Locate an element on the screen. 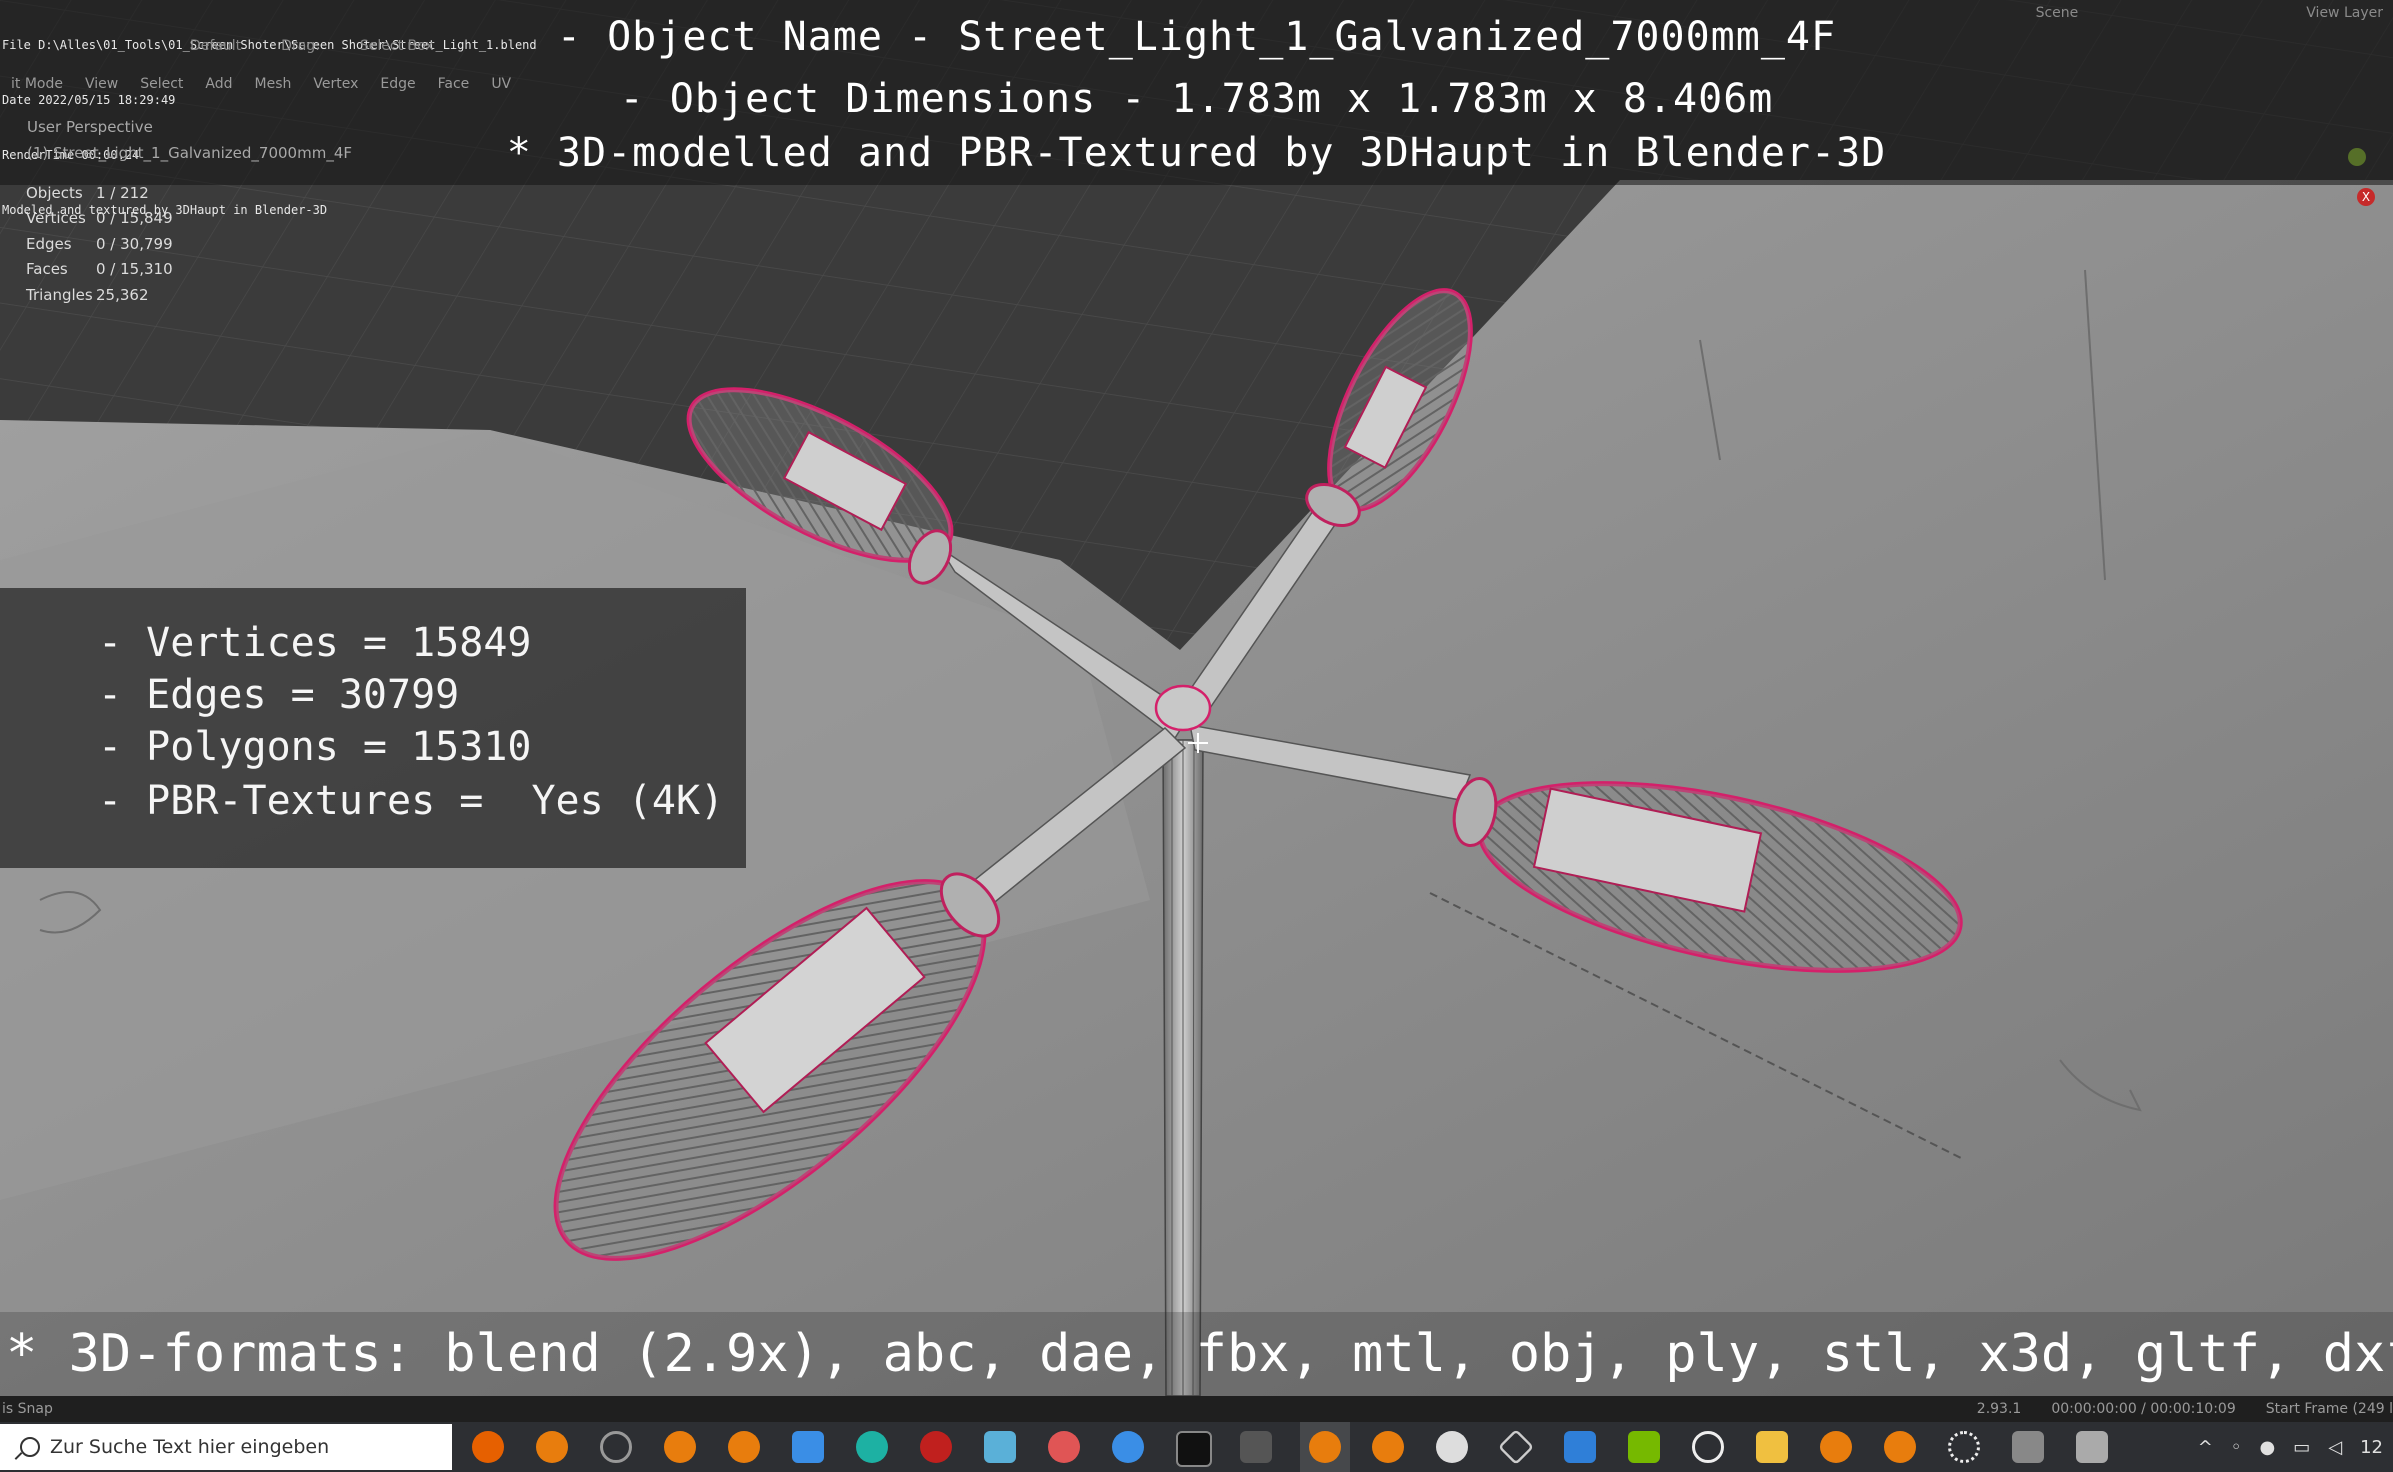 The image size is (2393, 1472). stat-value: 25,362 is located at coordinates (122, 294).